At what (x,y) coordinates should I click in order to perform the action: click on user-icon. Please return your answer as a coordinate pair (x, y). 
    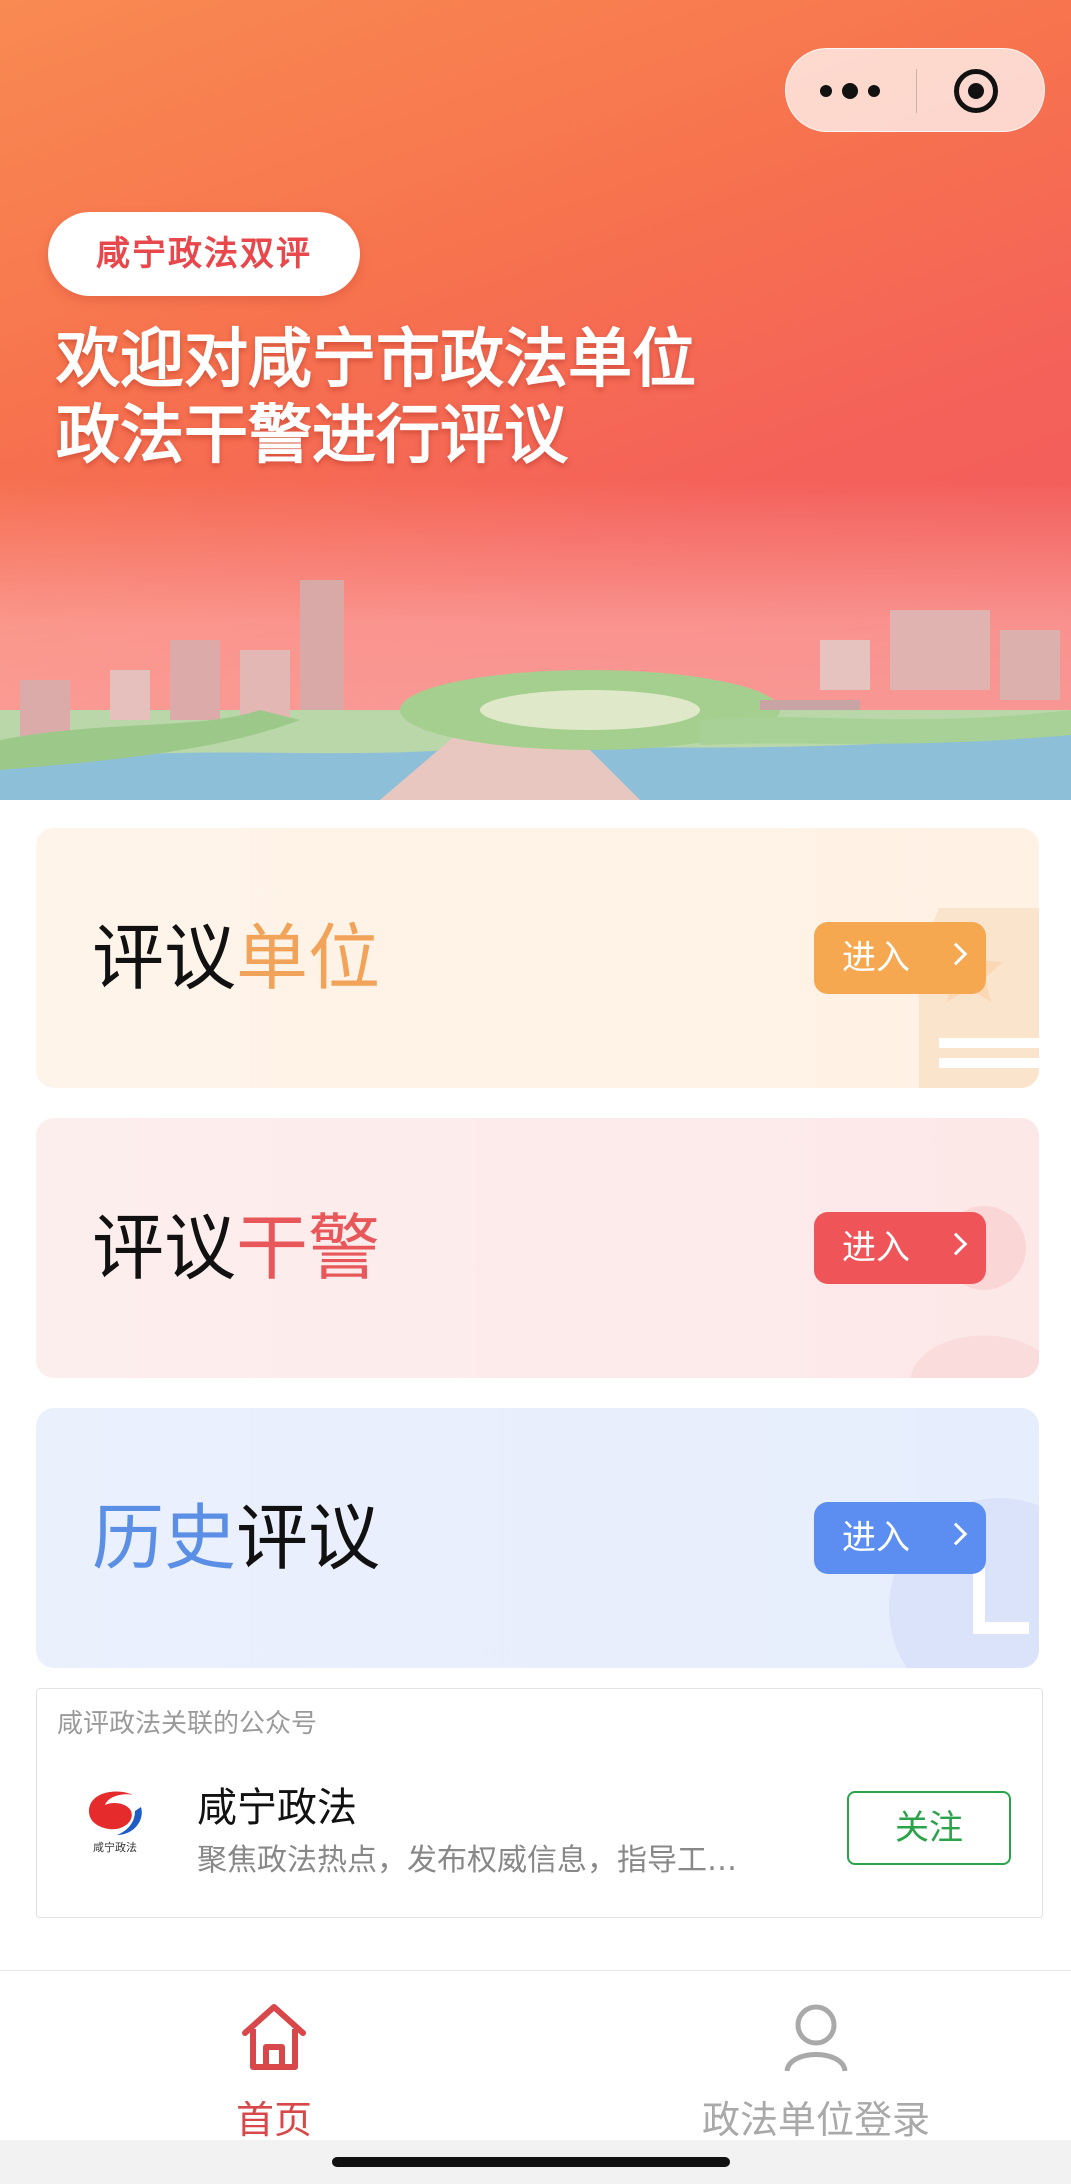
    Looking at the image, I should click on (816, 2038).